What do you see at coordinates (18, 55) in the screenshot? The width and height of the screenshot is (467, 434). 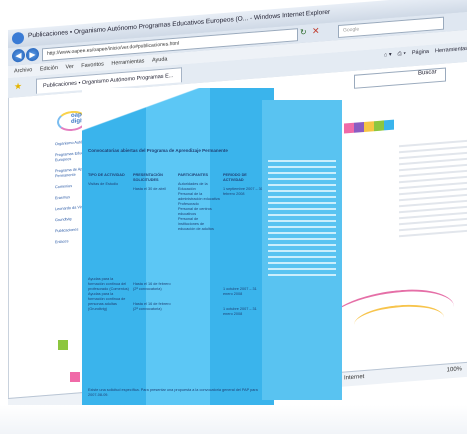 I see `back-arrow-icon: ◀` at bounding box center [18, 55].